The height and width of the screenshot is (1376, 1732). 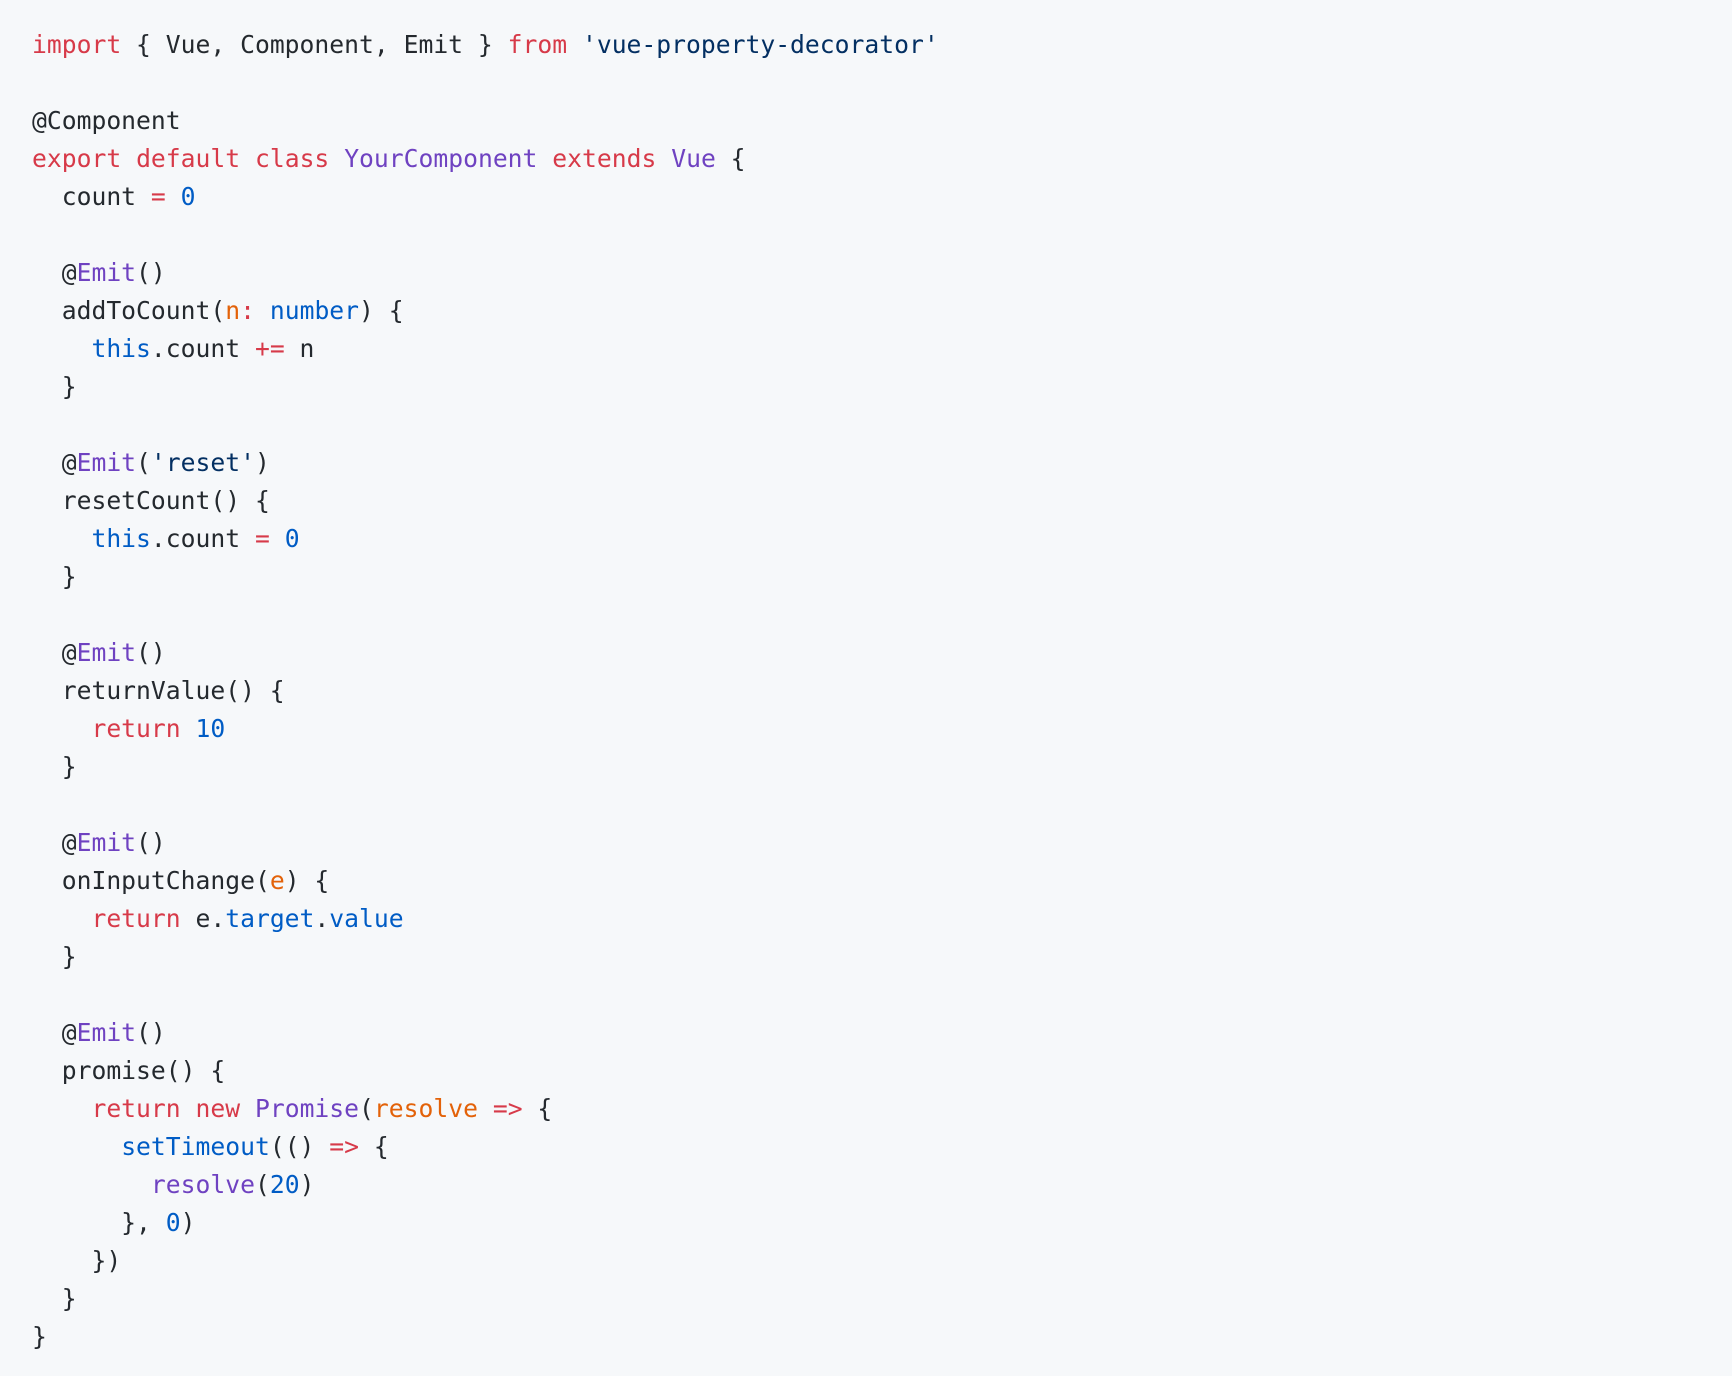 What do you see at coordinates (106, 120) in the screenshot?
I see `code-token: @Component` at bounding box center [106, 120].